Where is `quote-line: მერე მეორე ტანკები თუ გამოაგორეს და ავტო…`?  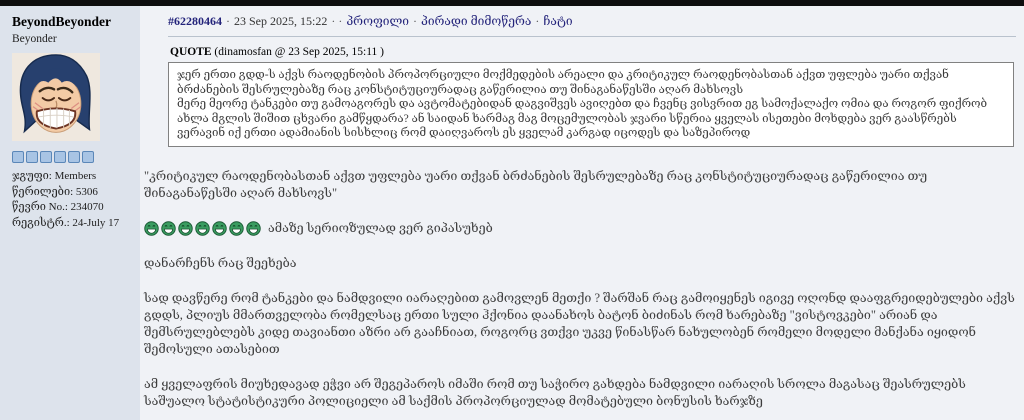
quote-line: მერე მეორე ტანკები თუ გამოაგორეს და ავტო… is located at coordinates (582, 118).